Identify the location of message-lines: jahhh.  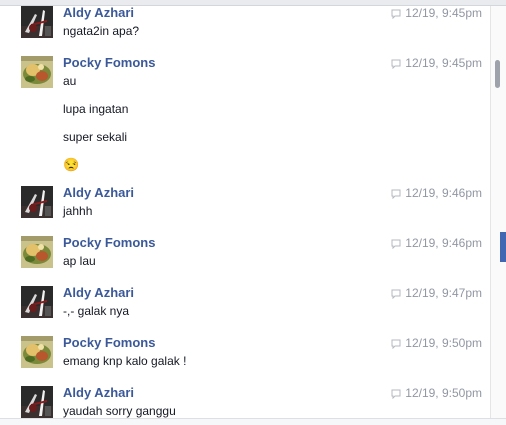
(77, 218).